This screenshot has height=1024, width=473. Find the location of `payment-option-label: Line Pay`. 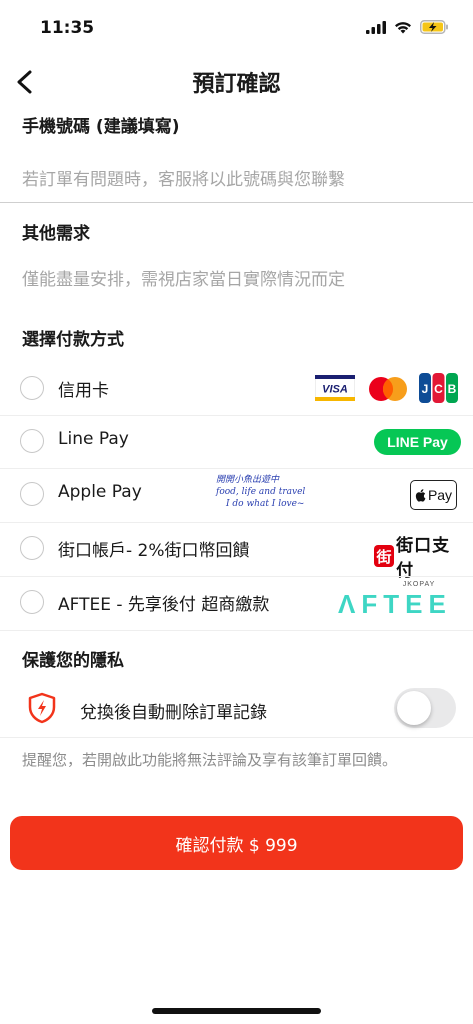

payment-option-label: Line Pay is located at coordinates (93, 439).